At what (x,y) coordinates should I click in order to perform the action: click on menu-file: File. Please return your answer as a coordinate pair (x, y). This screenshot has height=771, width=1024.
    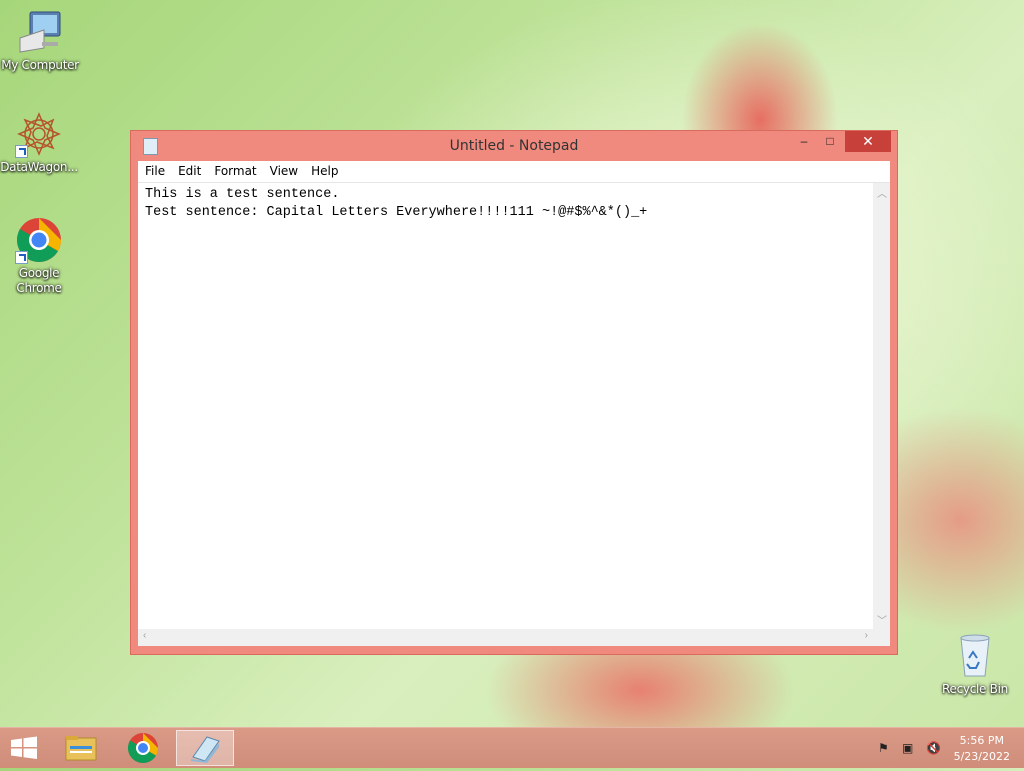
    Looking at the image, I should click on (154, 169).